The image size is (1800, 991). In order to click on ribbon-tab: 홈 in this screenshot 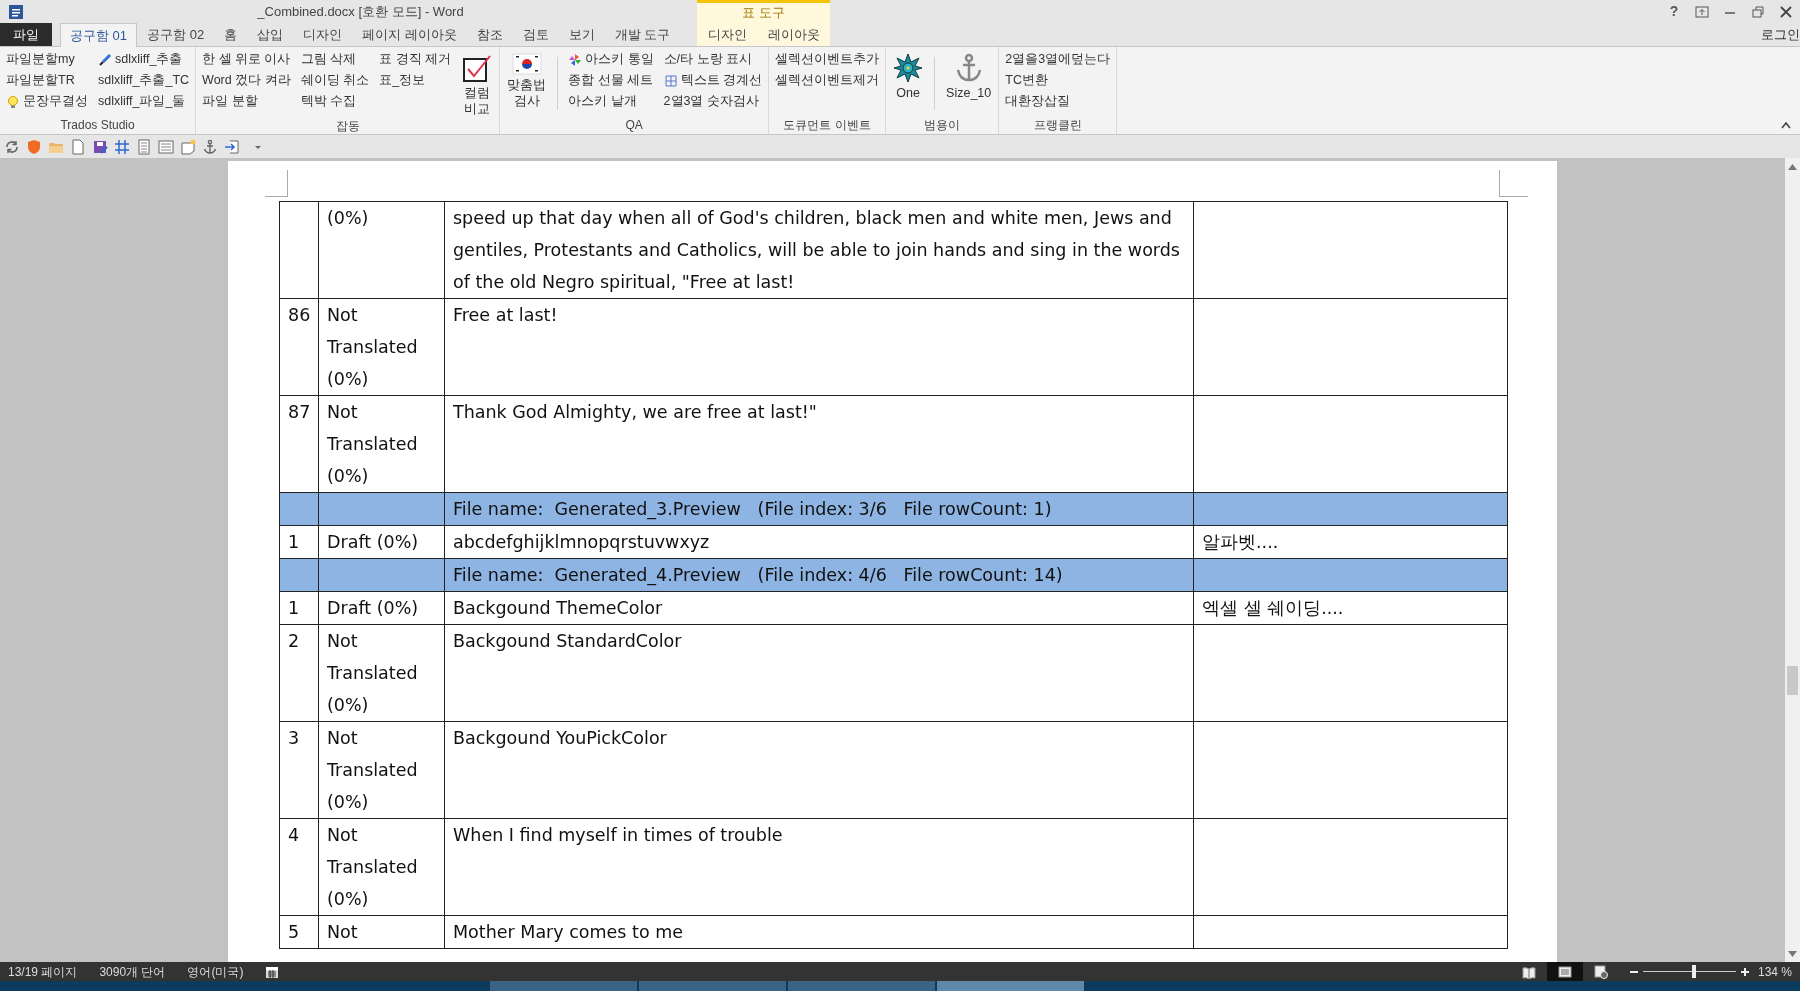, I will do `click(231, 34)`.